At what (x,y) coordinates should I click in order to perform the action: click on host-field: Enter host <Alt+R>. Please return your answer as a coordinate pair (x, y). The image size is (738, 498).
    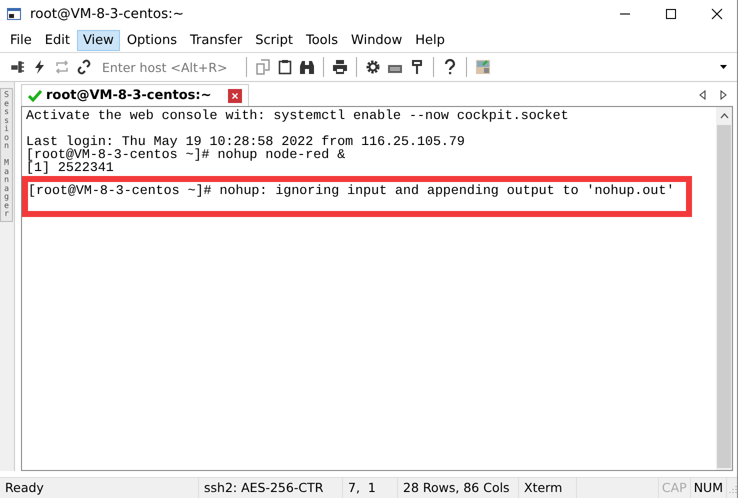
    Looking at the image, I should click on (168, 67).